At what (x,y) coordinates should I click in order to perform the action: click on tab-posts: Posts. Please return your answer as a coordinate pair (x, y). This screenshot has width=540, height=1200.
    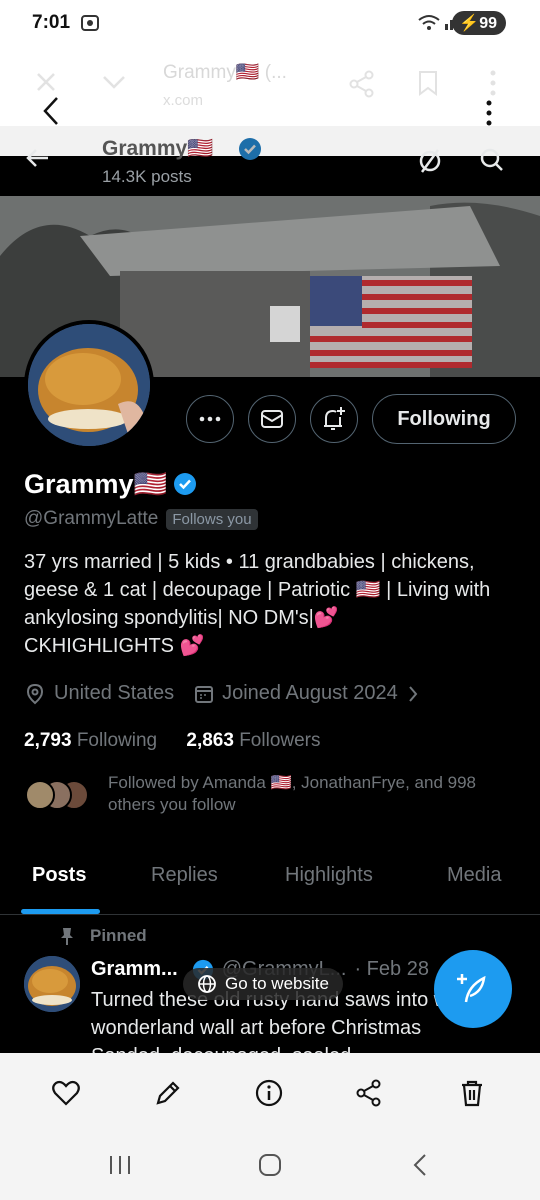
    Looking at the image, I should click on (59, 875).